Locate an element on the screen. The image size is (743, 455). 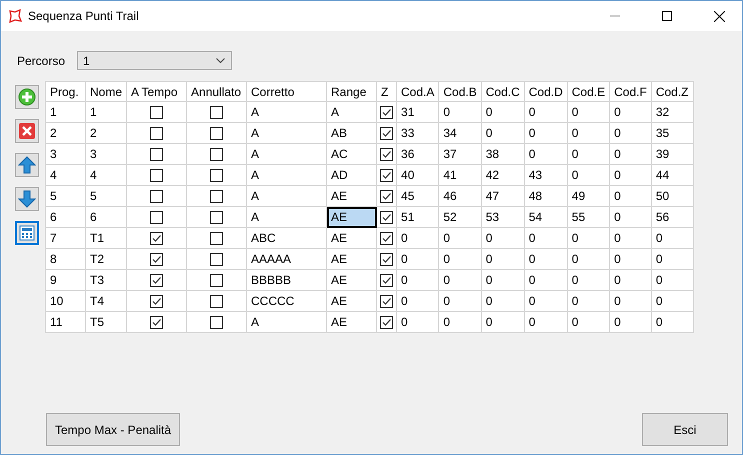
table-cell: 42 is located at coordinates (502, 175).